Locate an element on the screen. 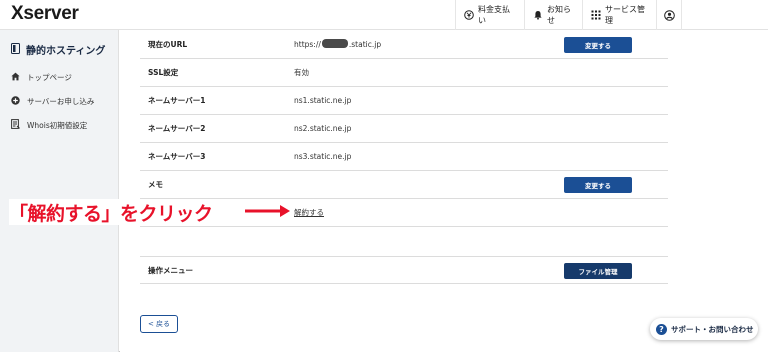 Image resolution: width=768 pixels, height=352 pixels. document-icon is located at coordinates (15, 125).